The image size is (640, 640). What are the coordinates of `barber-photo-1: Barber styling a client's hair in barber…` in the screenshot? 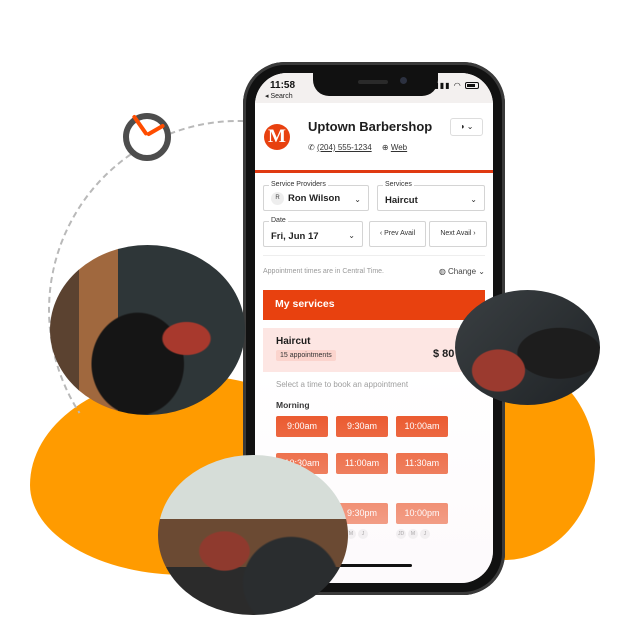 It's located at (147, 330).